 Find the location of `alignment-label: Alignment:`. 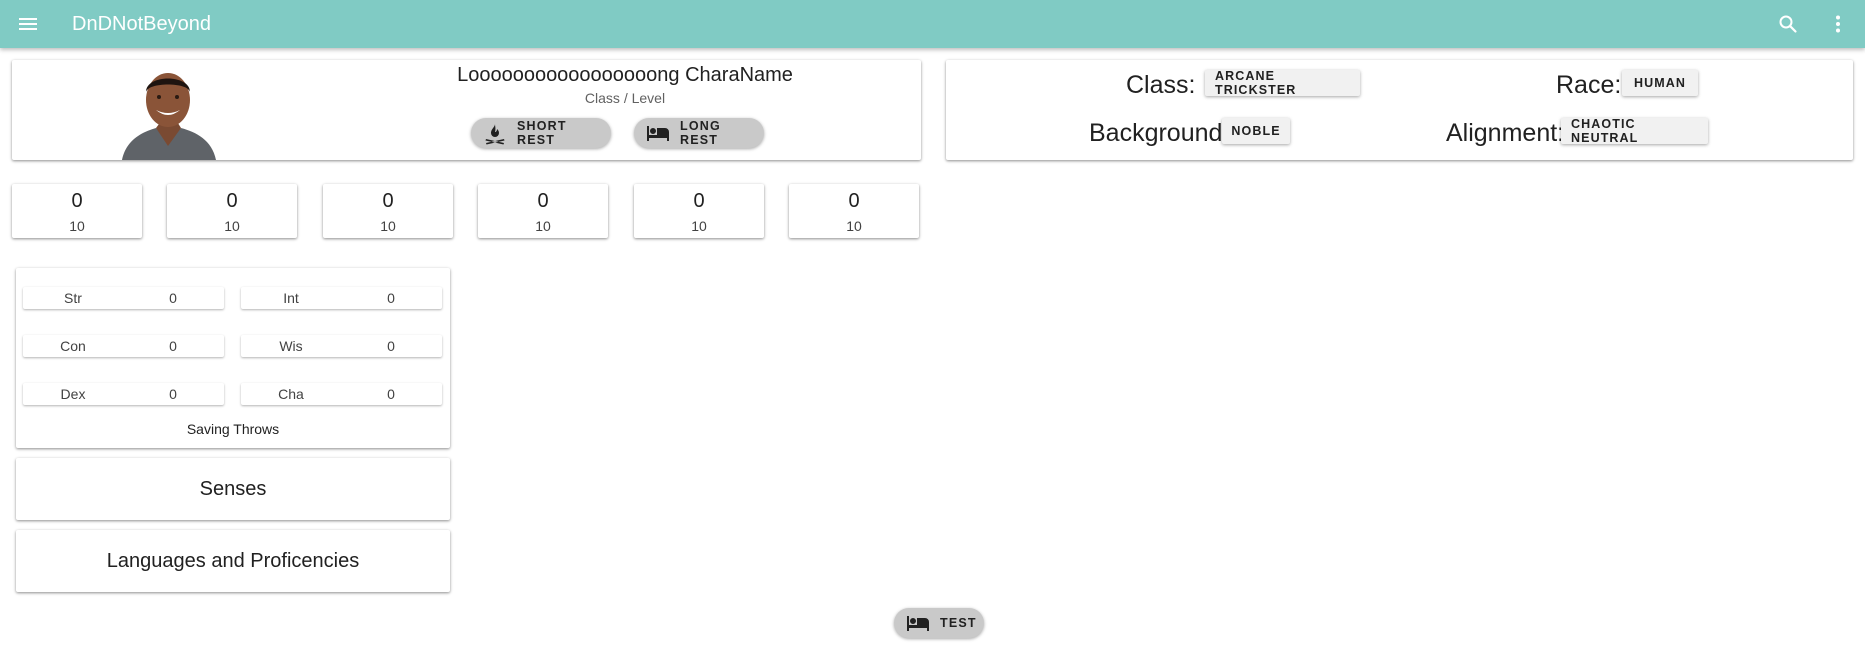

alignment-label: Alignment: is located at coordinates (1505, 133).